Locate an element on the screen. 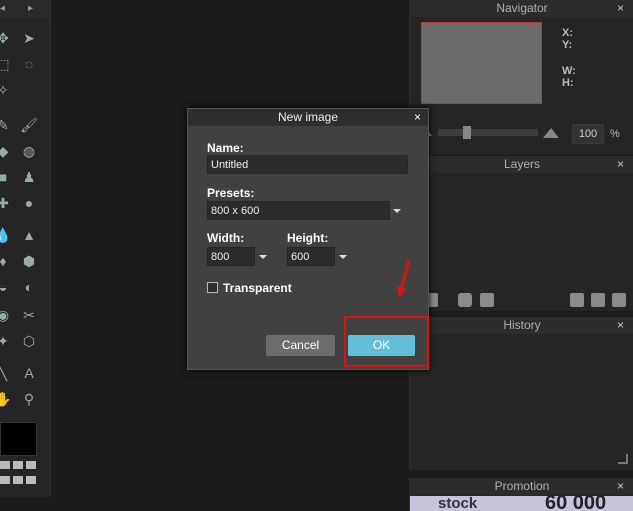 The image size is (633, 511). zoom-slider-thumb is located at coordinates (467, 132).